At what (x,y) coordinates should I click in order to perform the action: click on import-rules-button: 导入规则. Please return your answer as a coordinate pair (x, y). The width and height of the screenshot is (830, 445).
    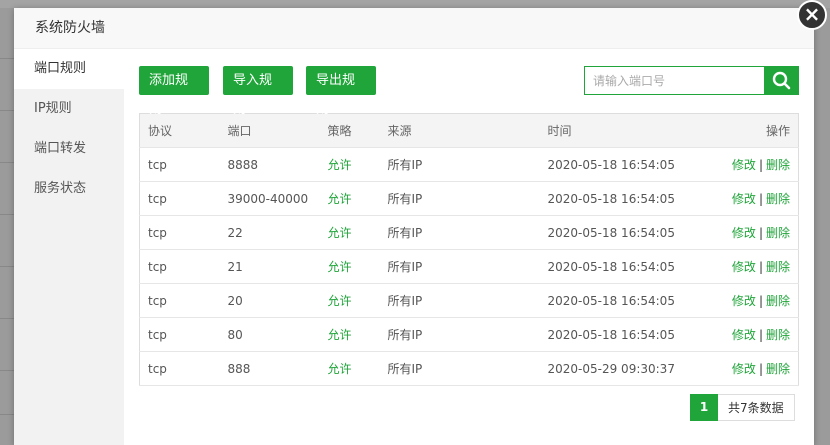
    Looking at the image, I should click on (258, 91).